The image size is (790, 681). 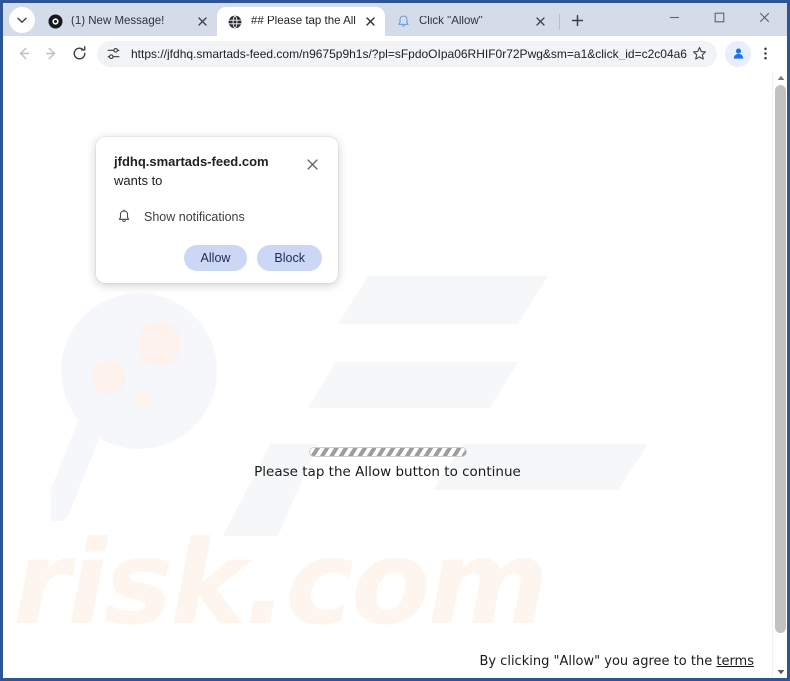 I want to click on scroll-down-button, so click(x=780, y=671).